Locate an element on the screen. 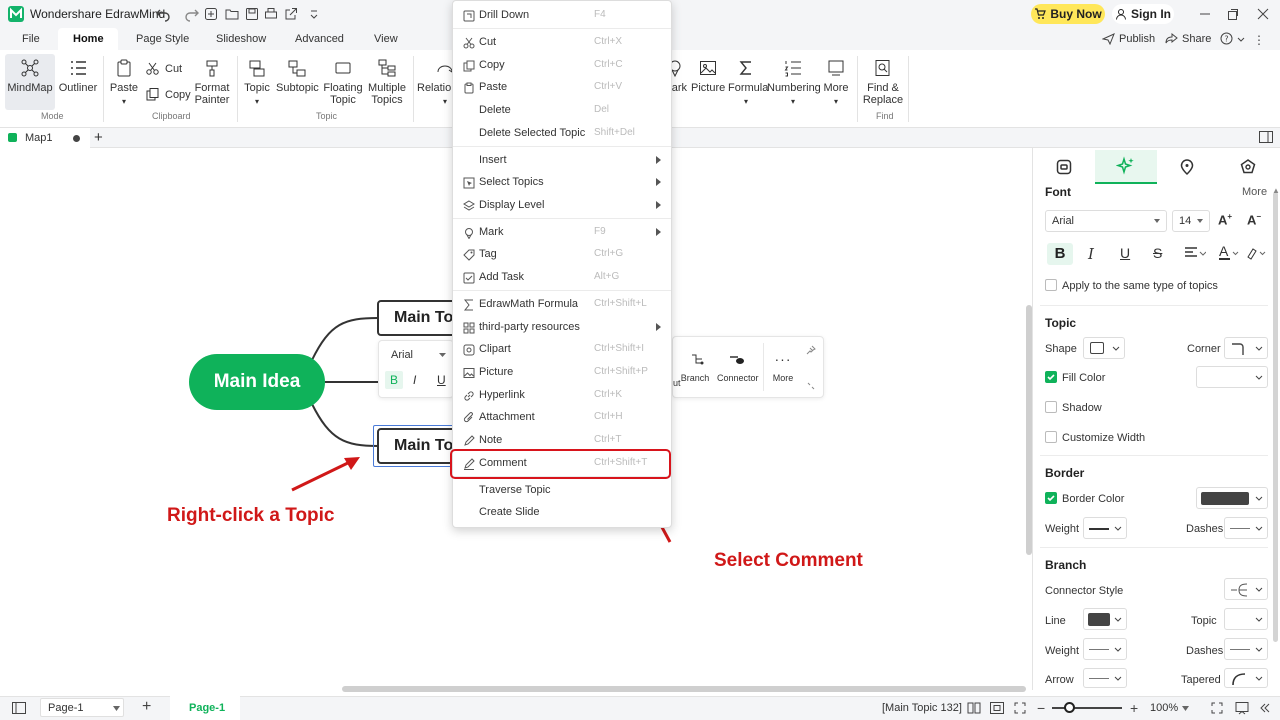  arrow-select is located at coordinates (1105, 678).